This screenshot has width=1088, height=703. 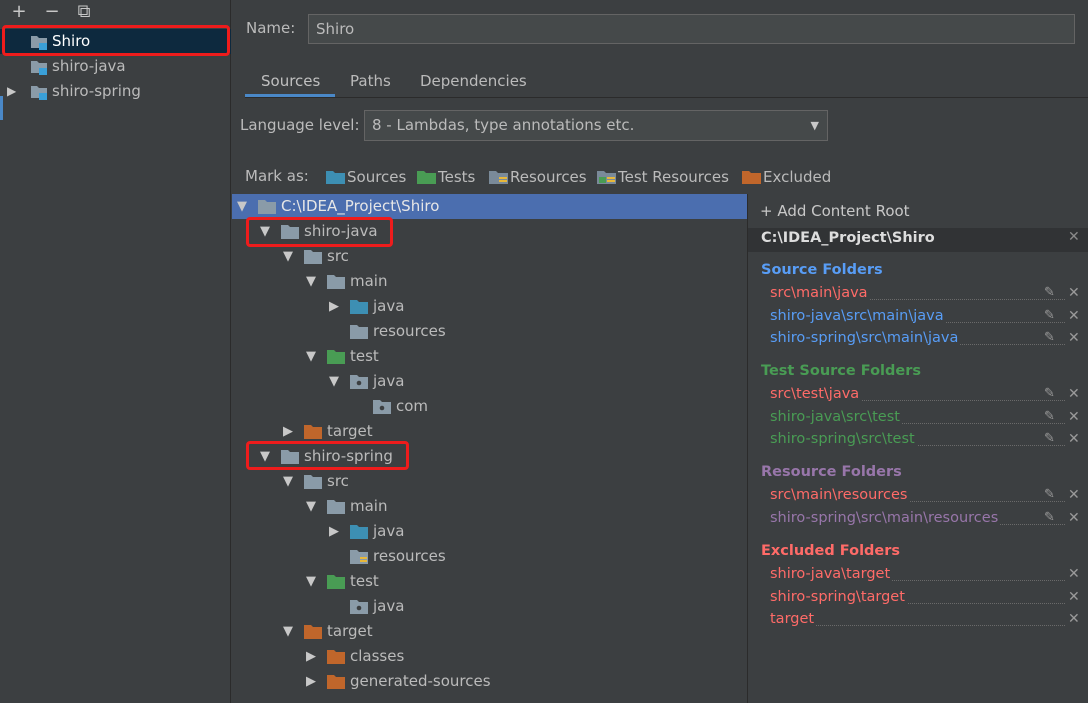 I want to click on name-input: Shiro, so click(x=691, y=29).